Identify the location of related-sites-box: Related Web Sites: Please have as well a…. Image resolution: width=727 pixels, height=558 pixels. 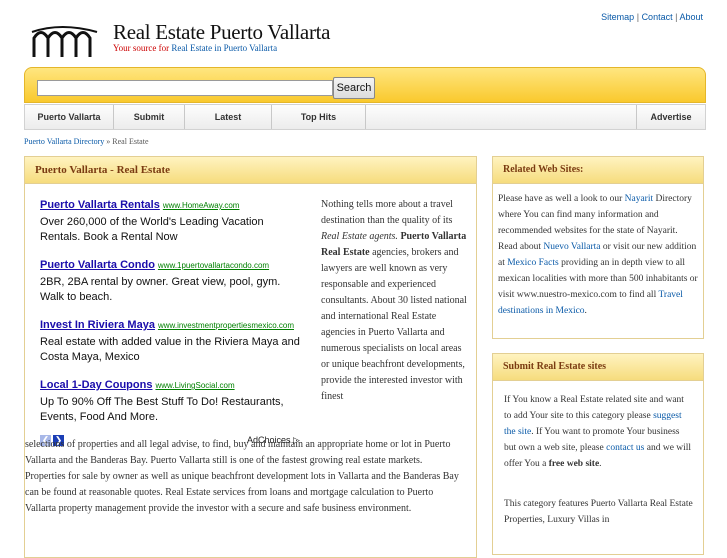
(598, 247).